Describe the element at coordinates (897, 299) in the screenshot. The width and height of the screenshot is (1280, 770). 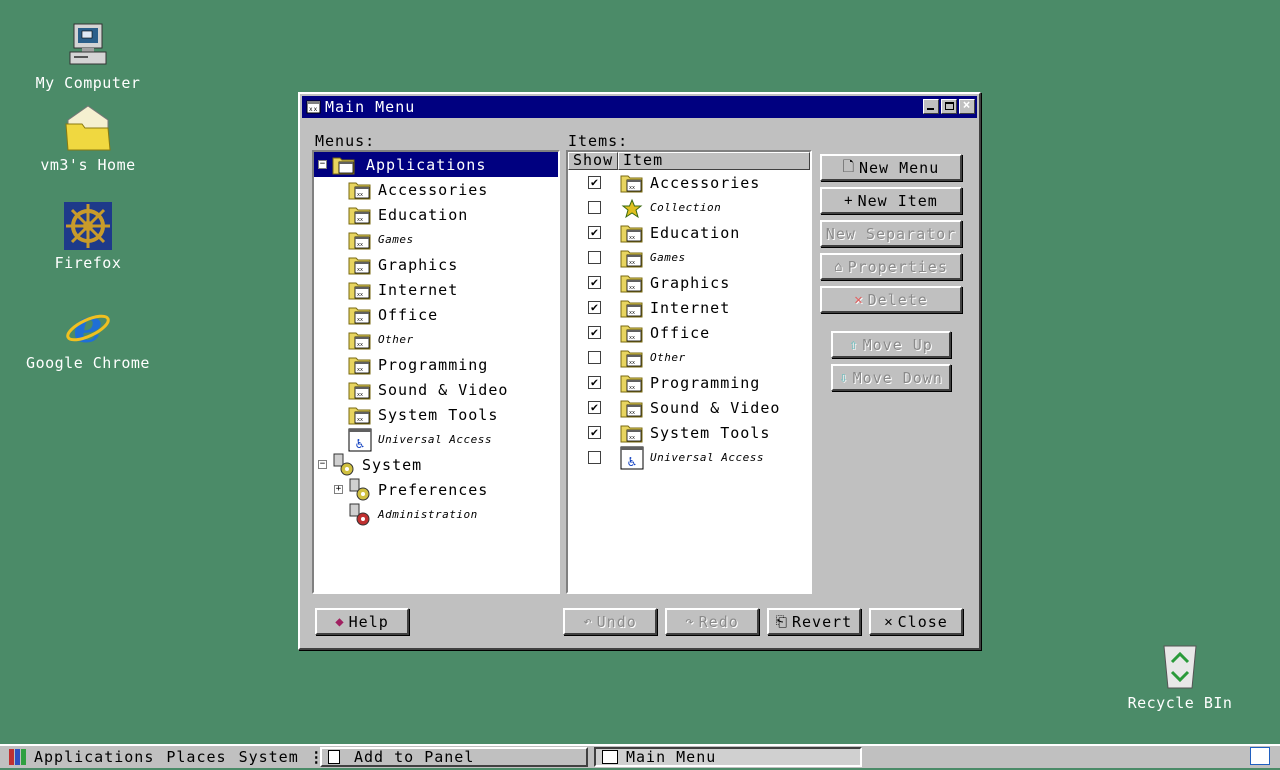
I see `delete-label: Delete` at that location.